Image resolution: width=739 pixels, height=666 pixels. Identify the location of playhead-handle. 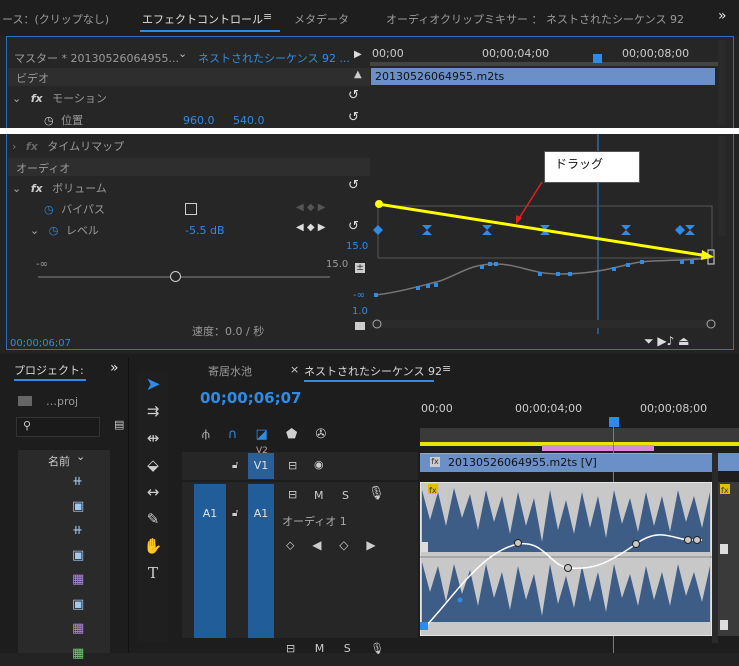
(597, 58).